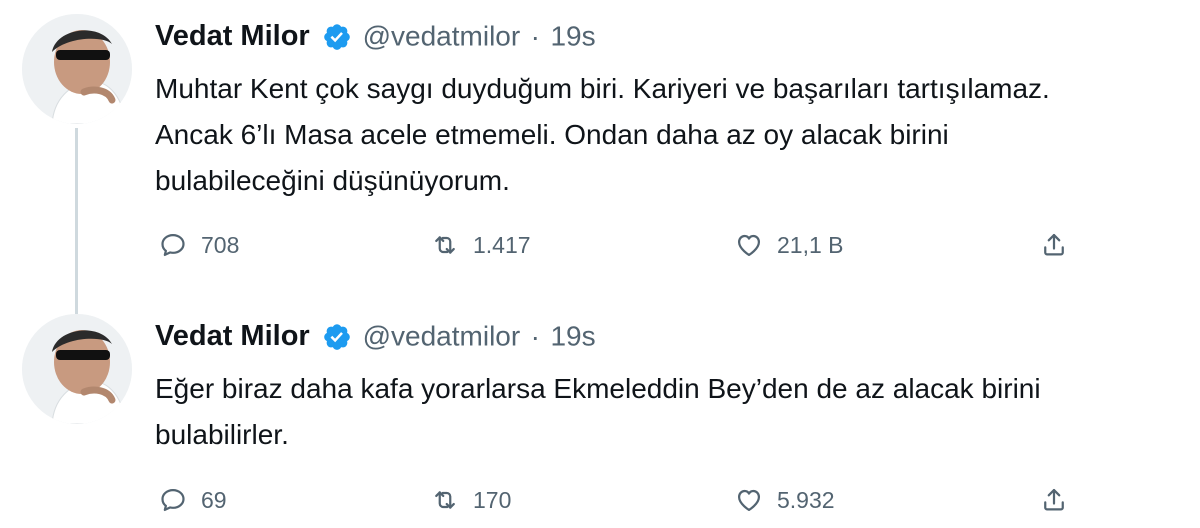  I want to click on like-button: 21,1 B, so click(789, 245).